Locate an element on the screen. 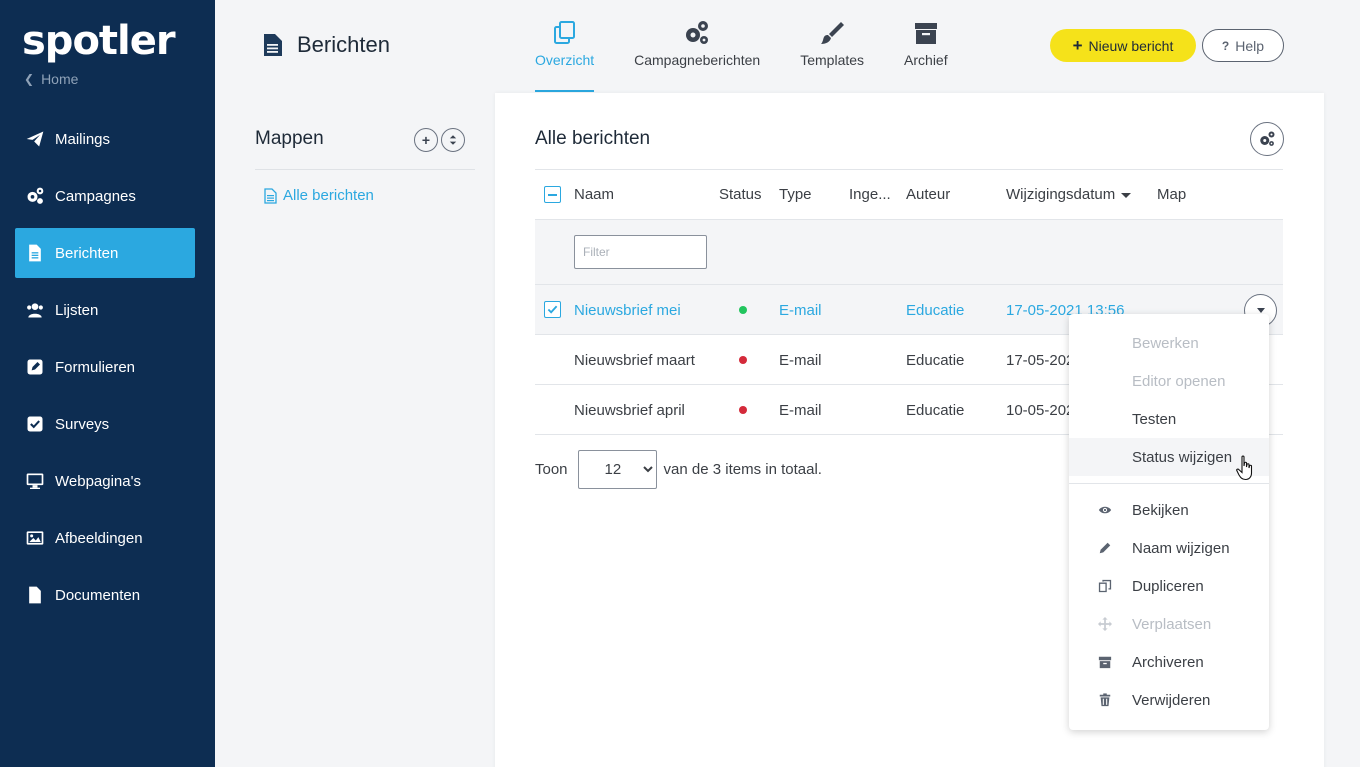  pagination: Toon 12 van de 3 items in totaal. is located at coordinates (678, 469).